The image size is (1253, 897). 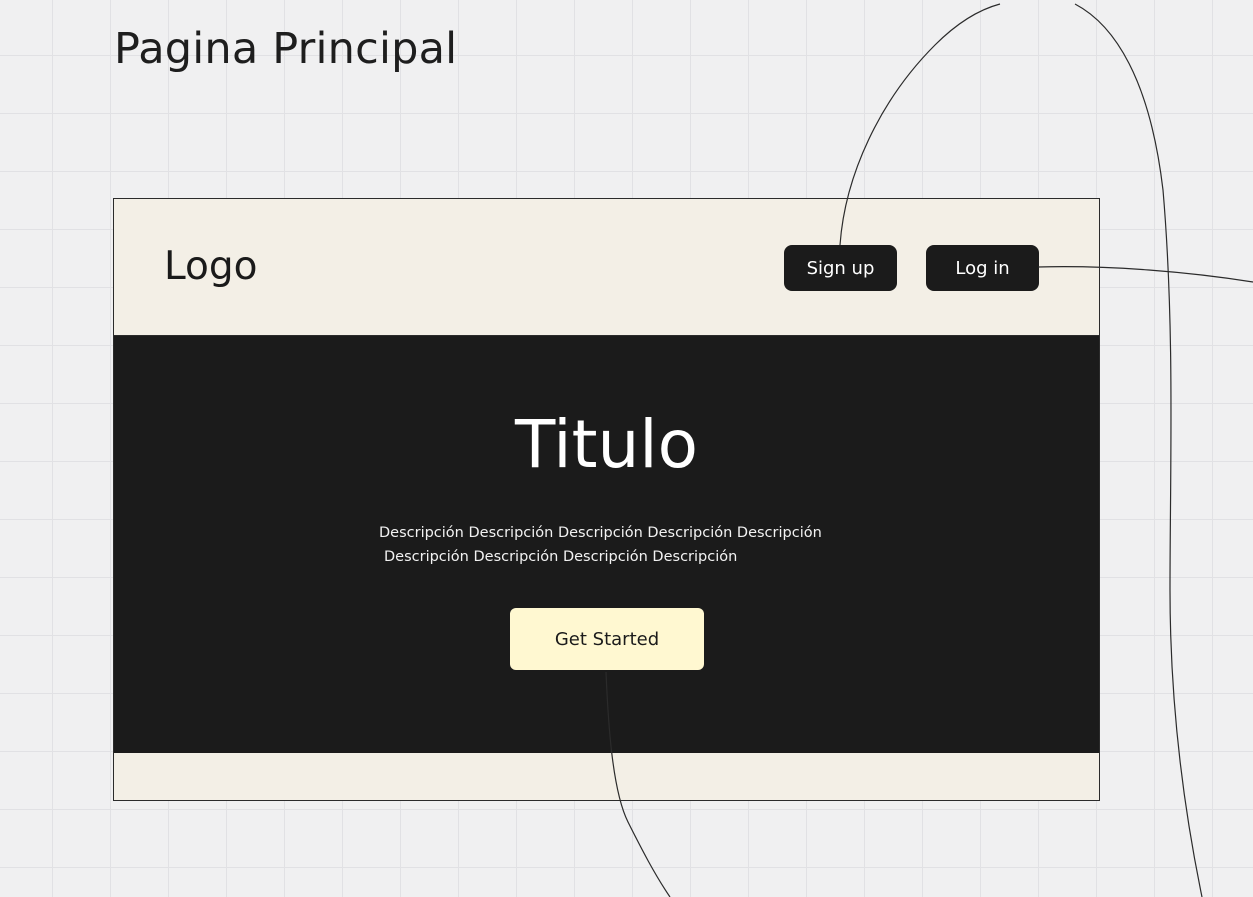 I want to click on logo: Logo, so click(x=211, y=266).